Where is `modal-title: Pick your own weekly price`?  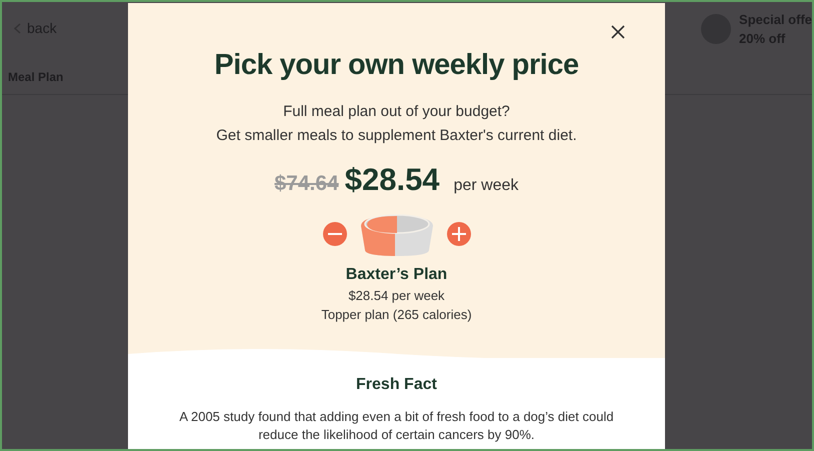
modal-title: Pick your own weekly price is located at coordinates (396, 65).